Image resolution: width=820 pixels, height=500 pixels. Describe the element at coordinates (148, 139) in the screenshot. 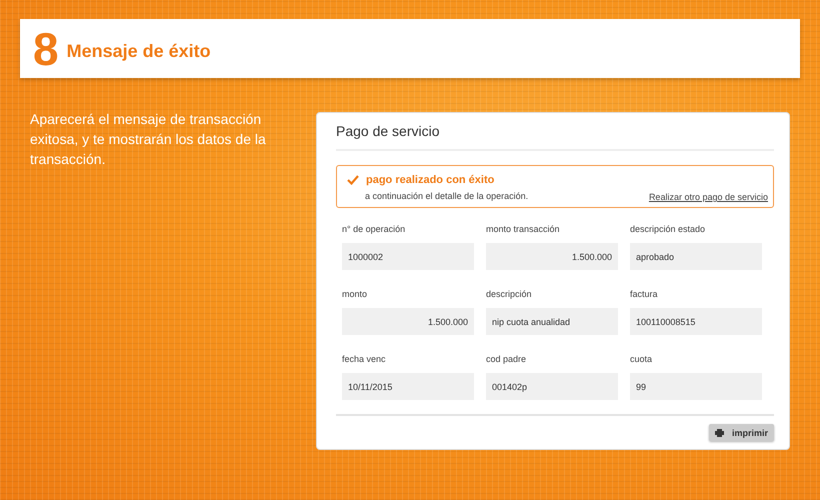

I see `intro-text: Aparecerá el mensaje de transacción exitosa, y te mostrarán los datos de la transacción.` at that location.